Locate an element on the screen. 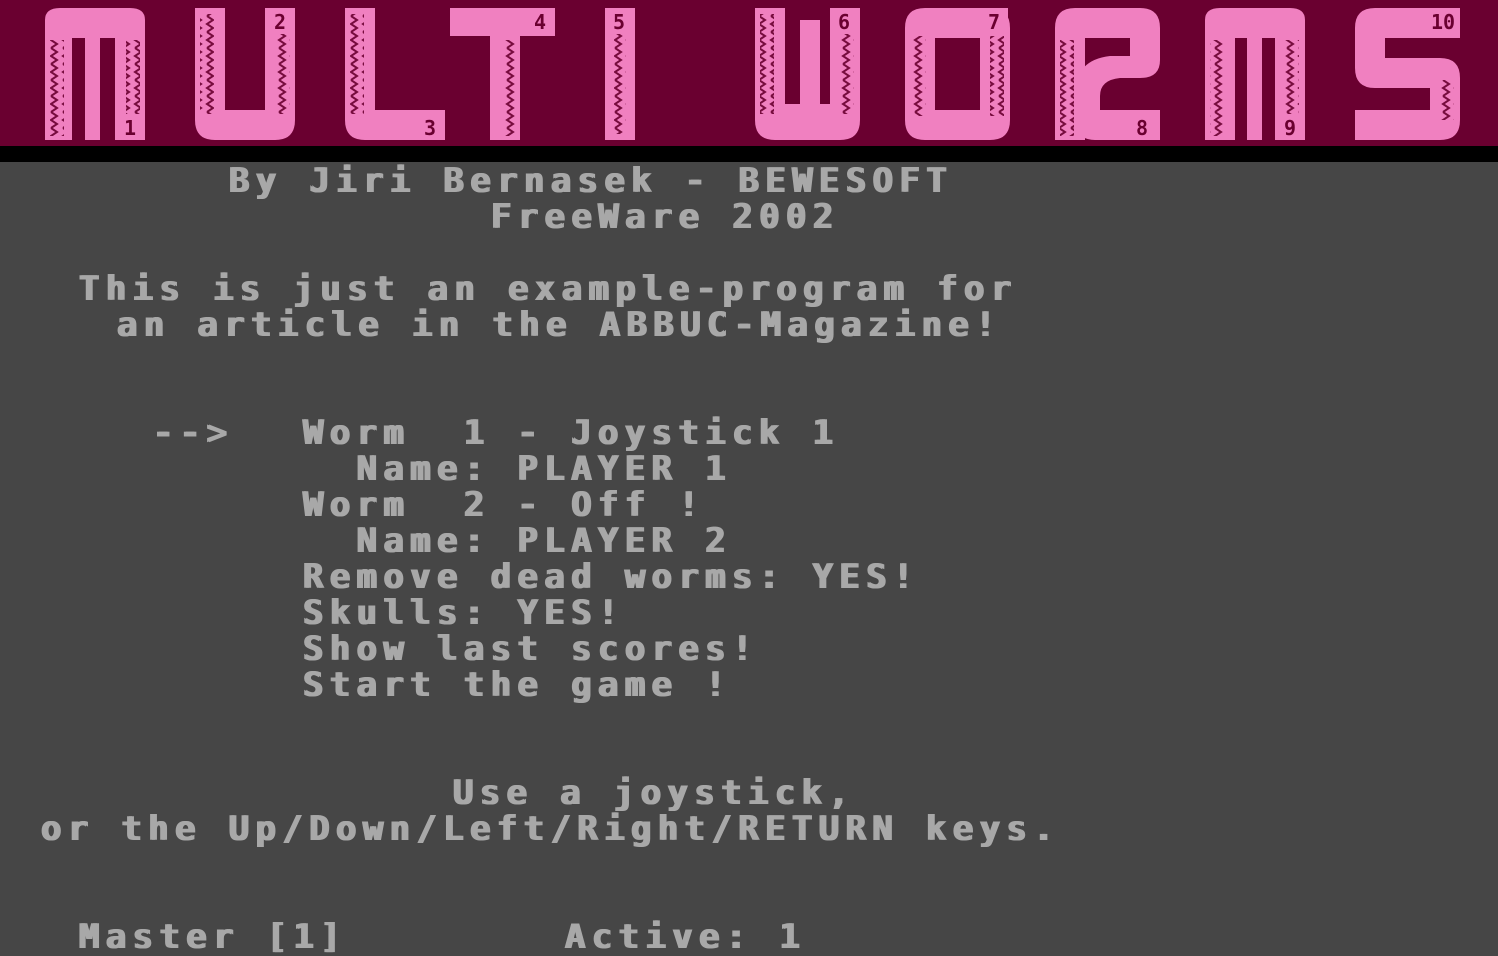 The image size is (1498, 956). worm-number-6: 6 is located at coordinates (844, 22).